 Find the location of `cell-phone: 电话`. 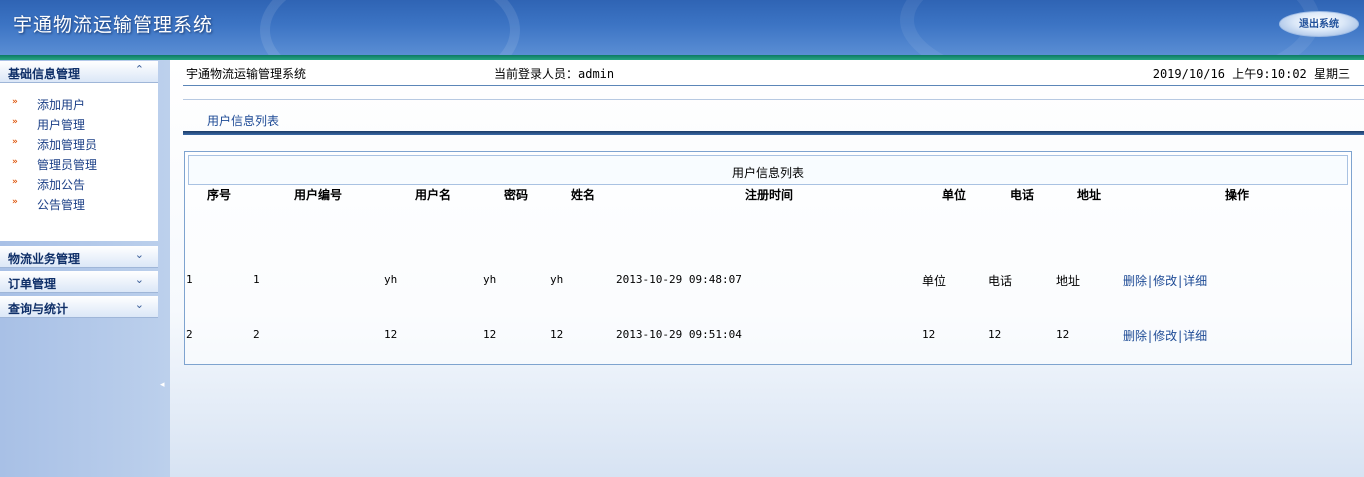

cell-phone: 电话 is located at coordinates (1000, 281).